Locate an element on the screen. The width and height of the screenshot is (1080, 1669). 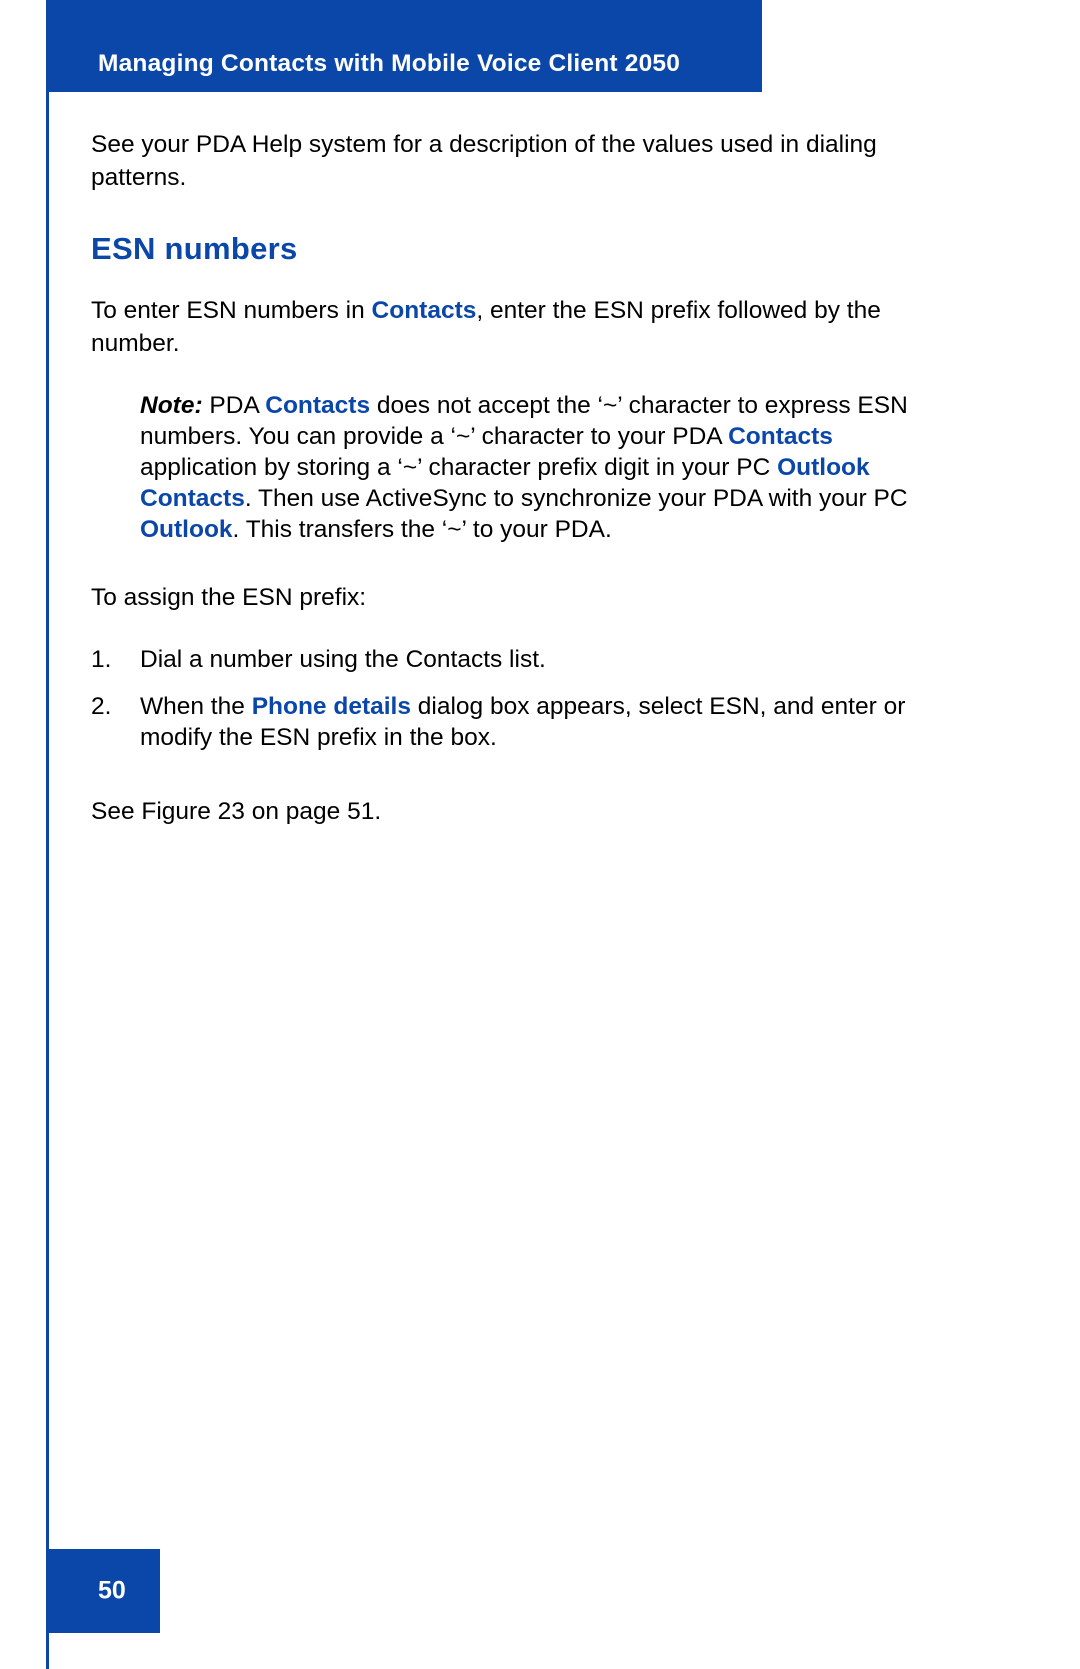
lead-in-text: To assign the ESN prefix: is located at coordinates (229, 597).